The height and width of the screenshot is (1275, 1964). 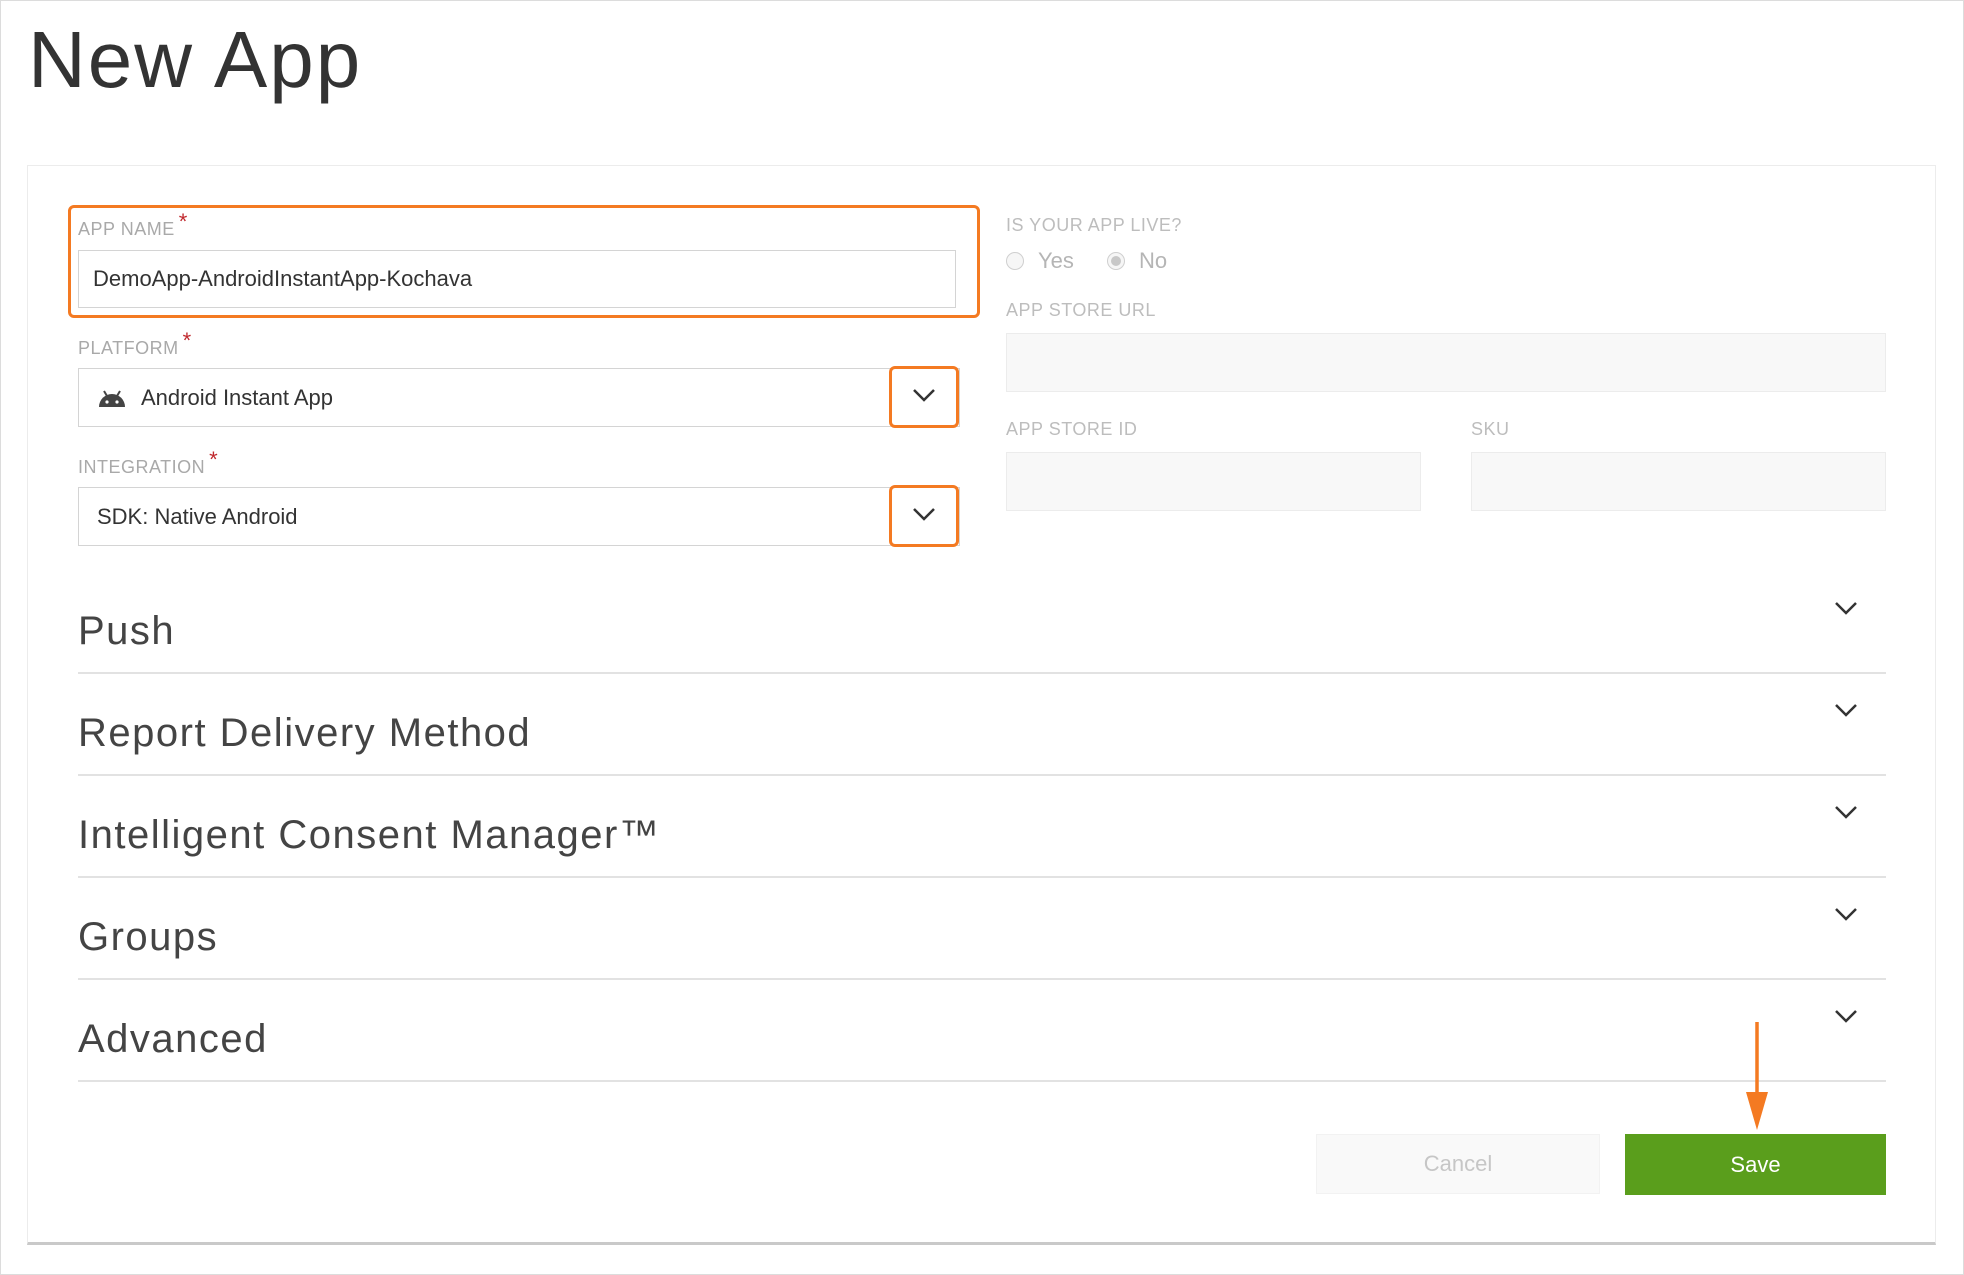 I want to click on integration-dropdown-button, so click(x=924, y=516).